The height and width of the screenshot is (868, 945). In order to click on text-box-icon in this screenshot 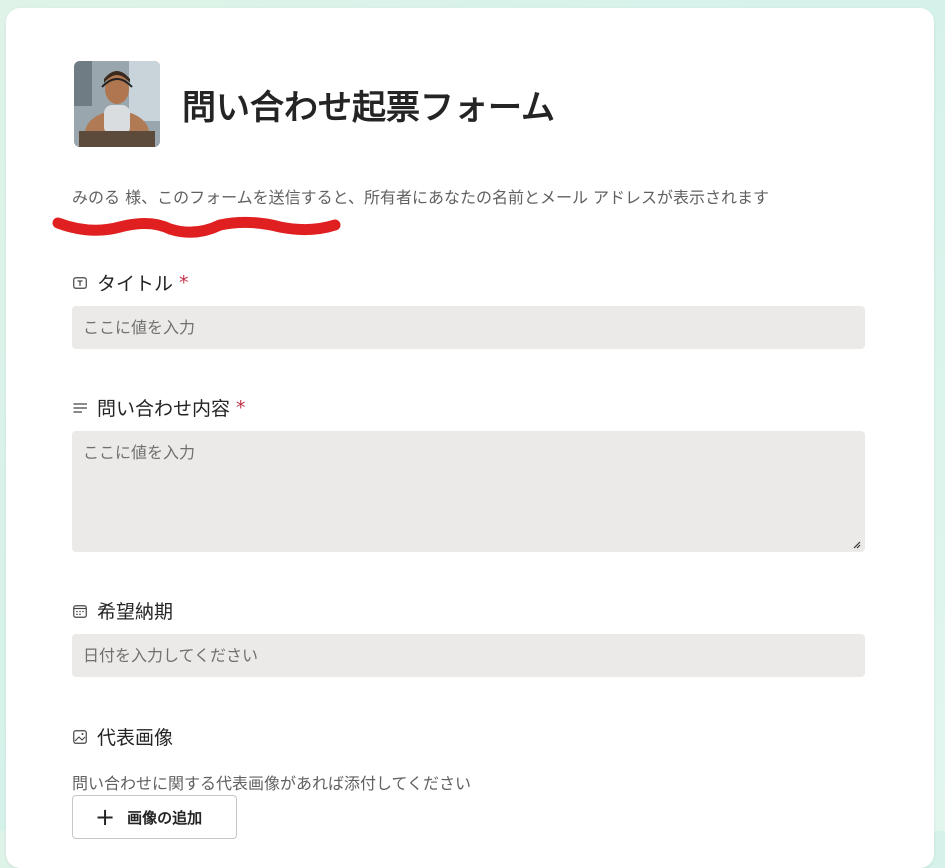, I will do `click(80, 283)`.